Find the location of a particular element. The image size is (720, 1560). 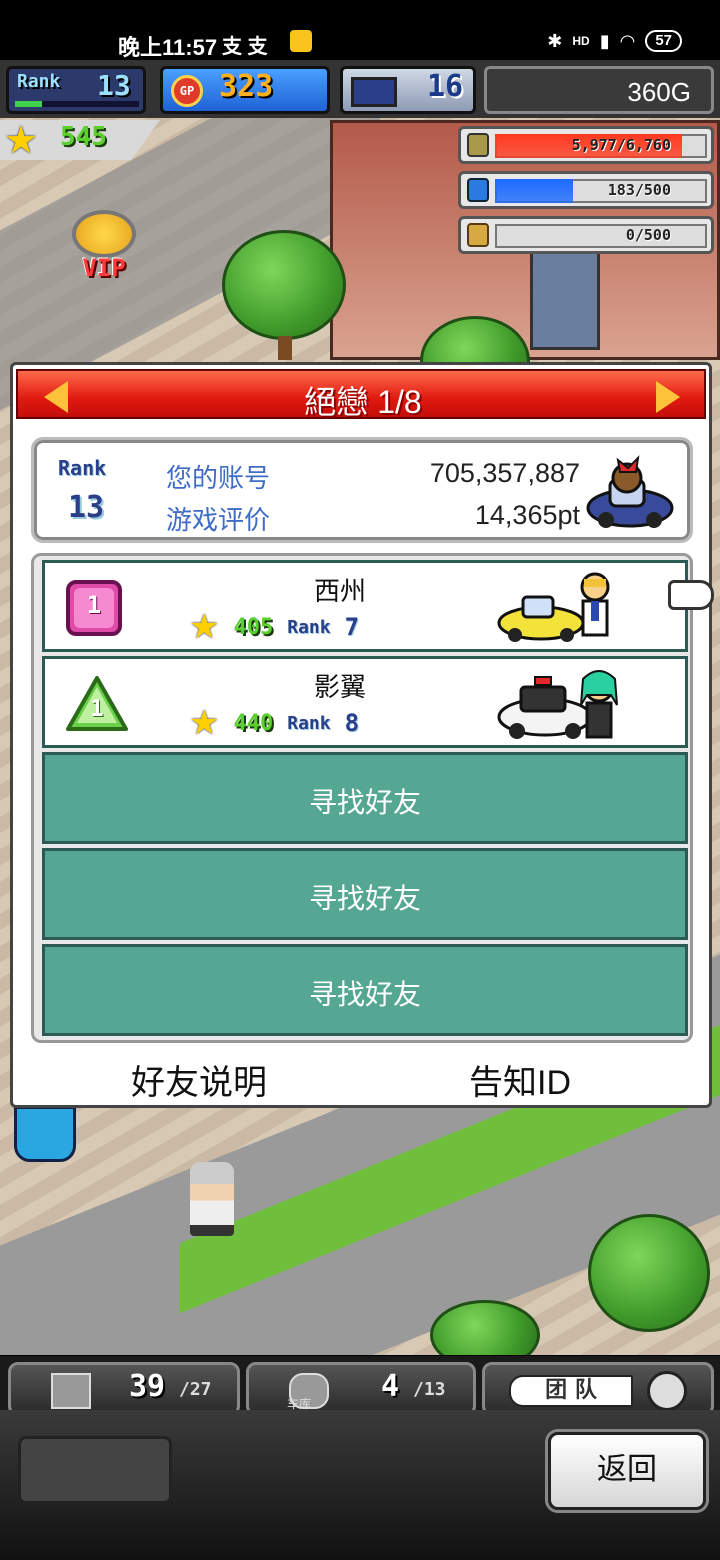

money-value: 360G is located at coordinates (659, 92).